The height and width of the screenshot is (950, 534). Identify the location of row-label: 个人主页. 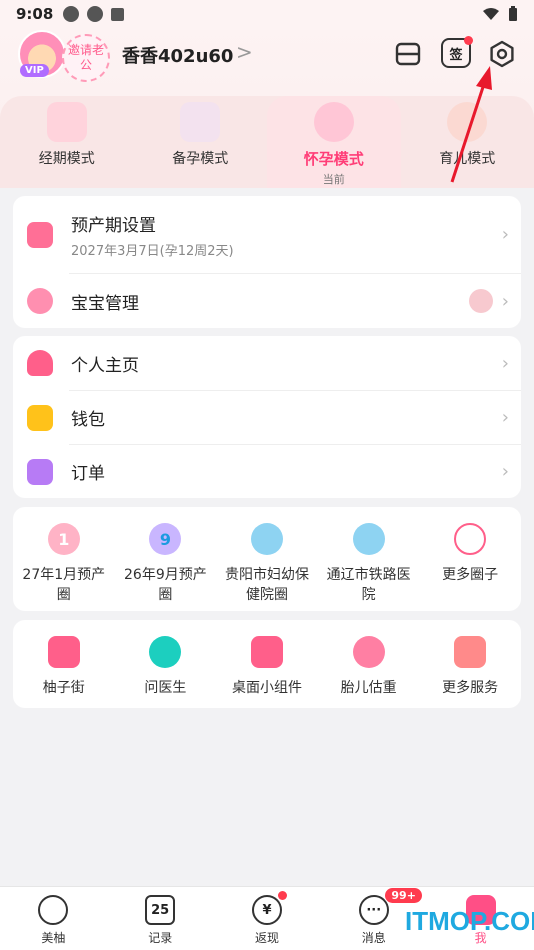
(105, 365).